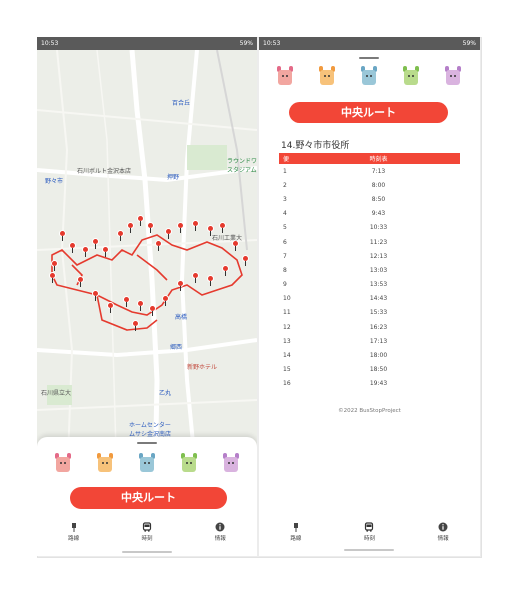 This screenshot has height=592, width=523. What do you see at coordinates (378, 256) in the screenshot?
I see `departure-time: 12:13` at bounding box center [378, 256].